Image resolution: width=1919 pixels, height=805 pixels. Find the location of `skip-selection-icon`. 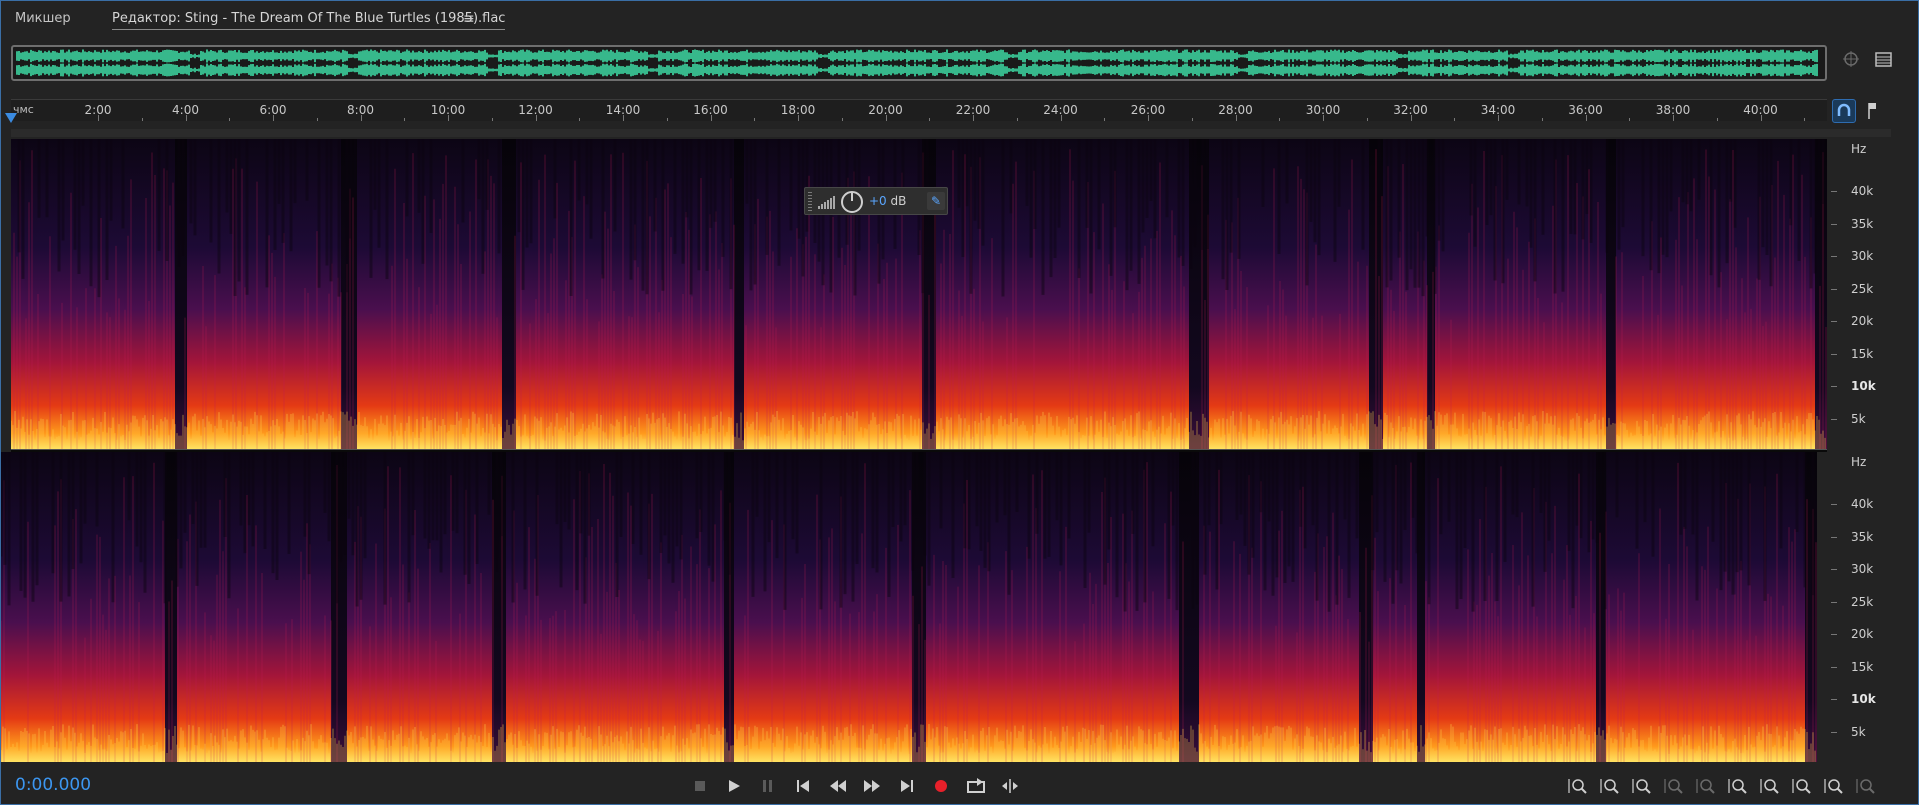

skip-selection-icon is located at coordinates (1010, 786).